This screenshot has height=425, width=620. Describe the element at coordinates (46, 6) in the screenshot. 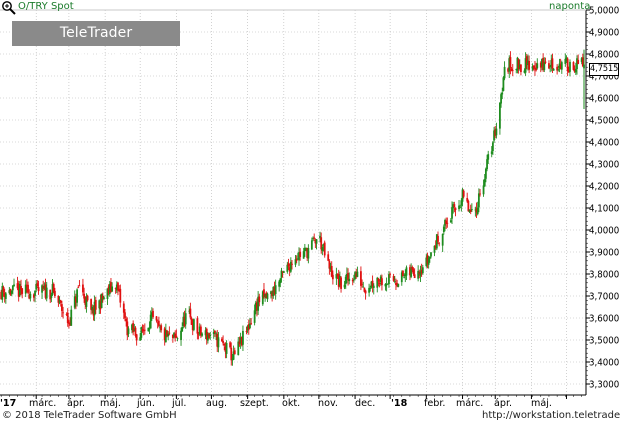

I see `symbol-label: O/TRY Spot` at that location.